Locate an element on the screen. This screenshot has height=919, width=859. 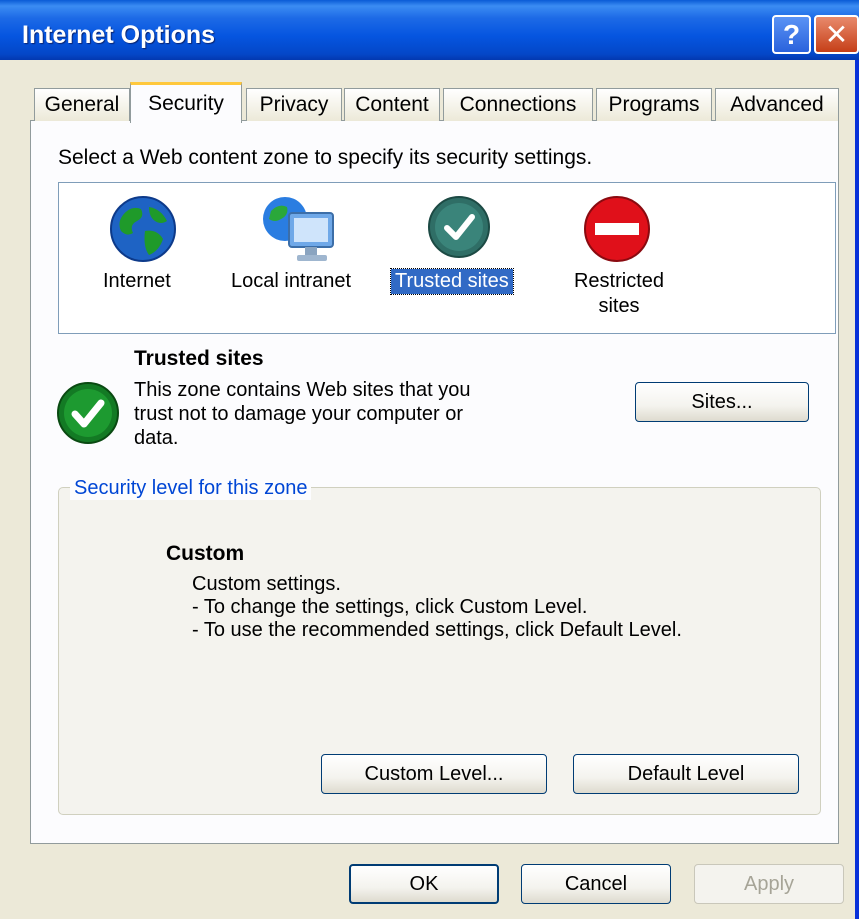
title-bar: Internet Options ? ✕ is located at coordinates (429, 30).